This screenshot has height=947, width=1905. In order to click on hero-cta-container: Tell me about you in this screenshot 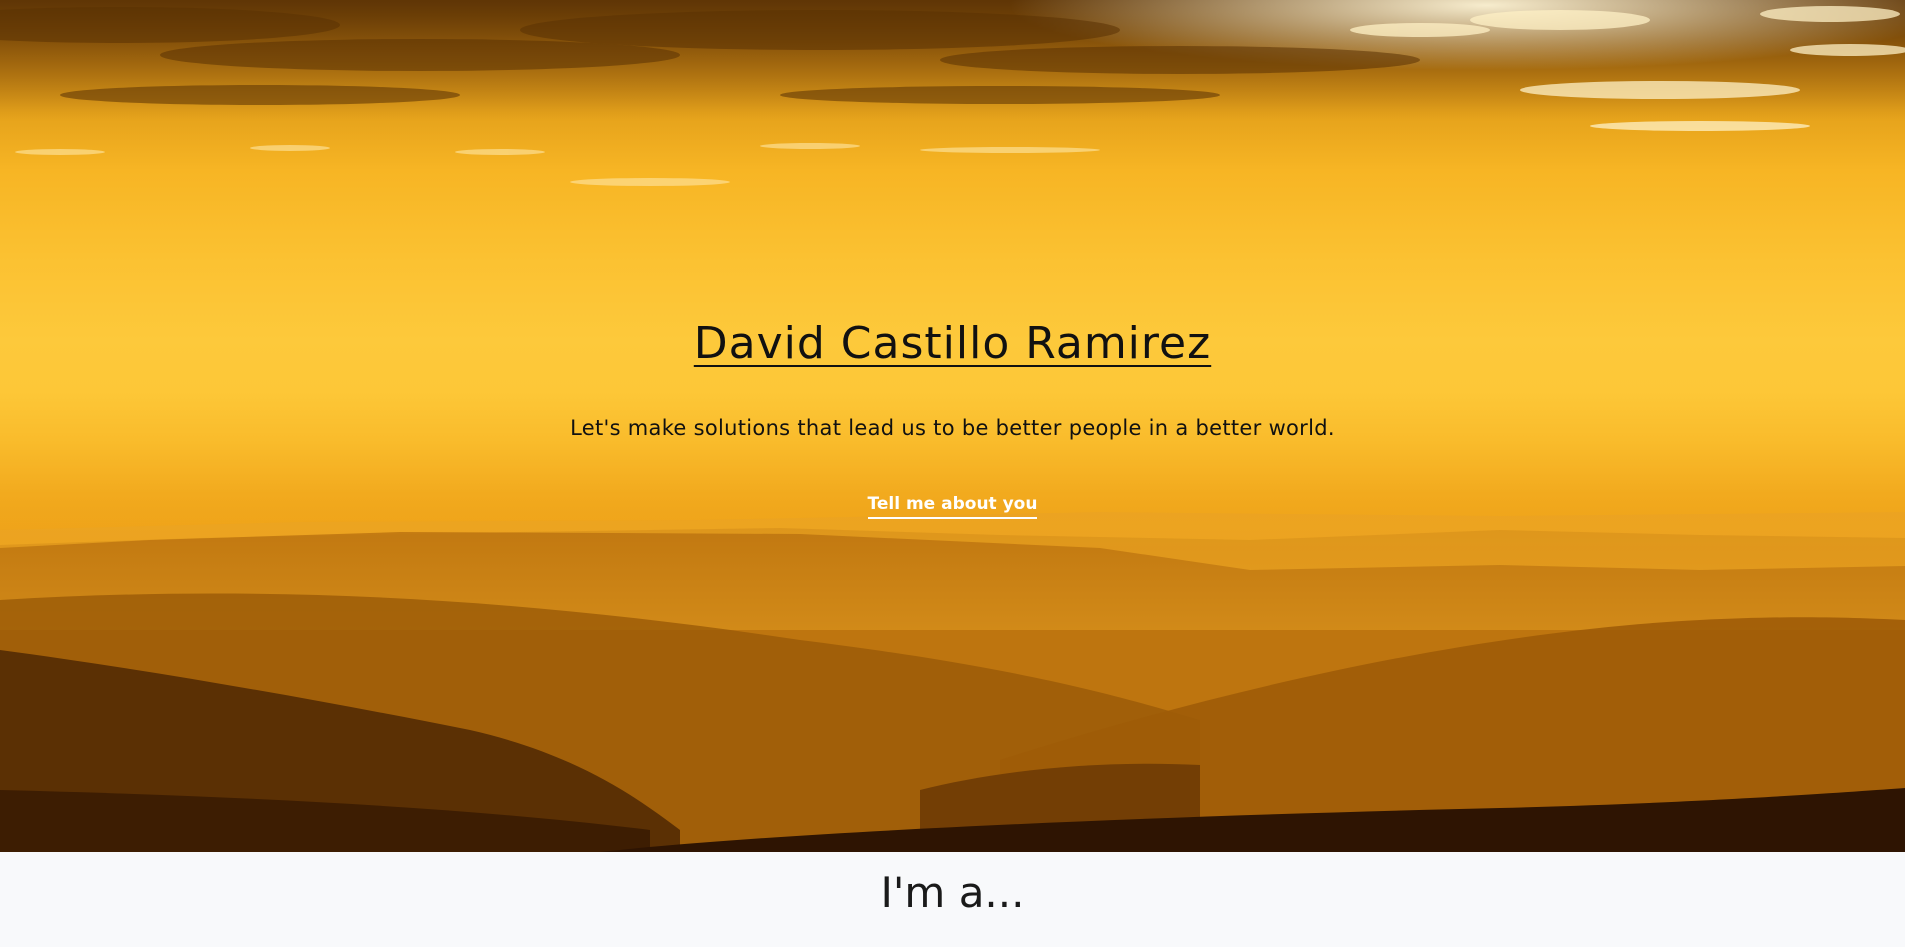, I will do `click(952, 506)`.